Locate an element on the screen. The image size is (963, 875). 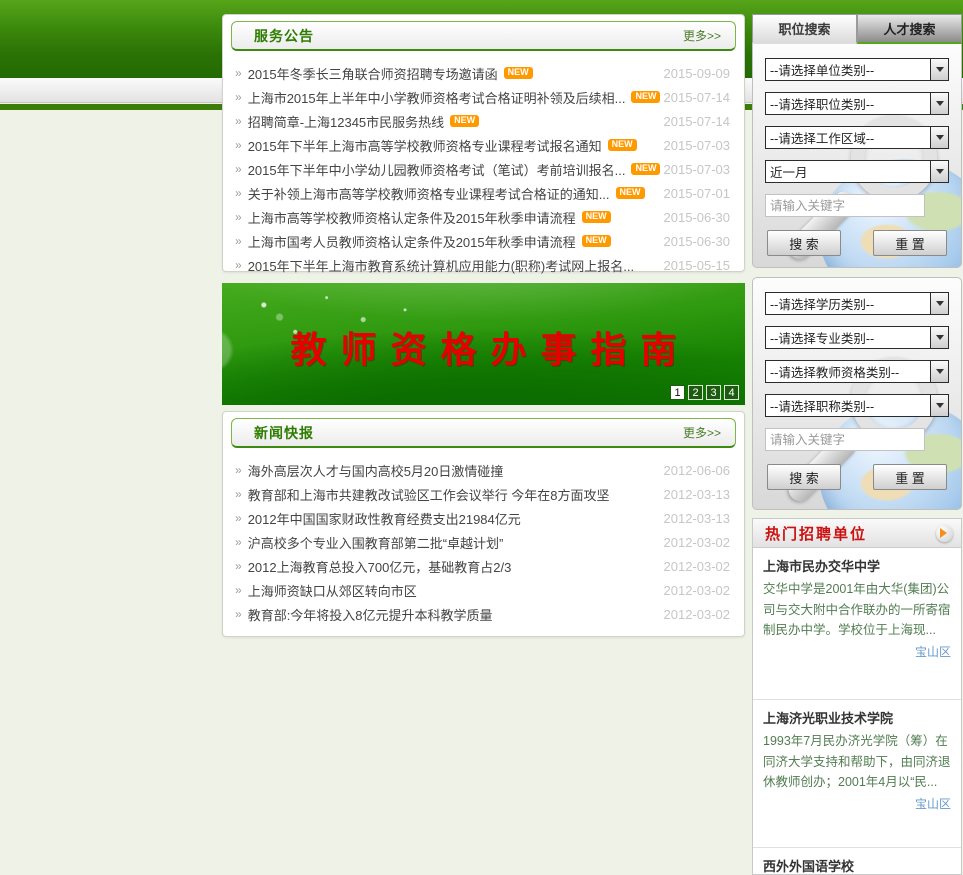
unit-type-select: --请选择单位类别-- is located at coordinates (857, 69).